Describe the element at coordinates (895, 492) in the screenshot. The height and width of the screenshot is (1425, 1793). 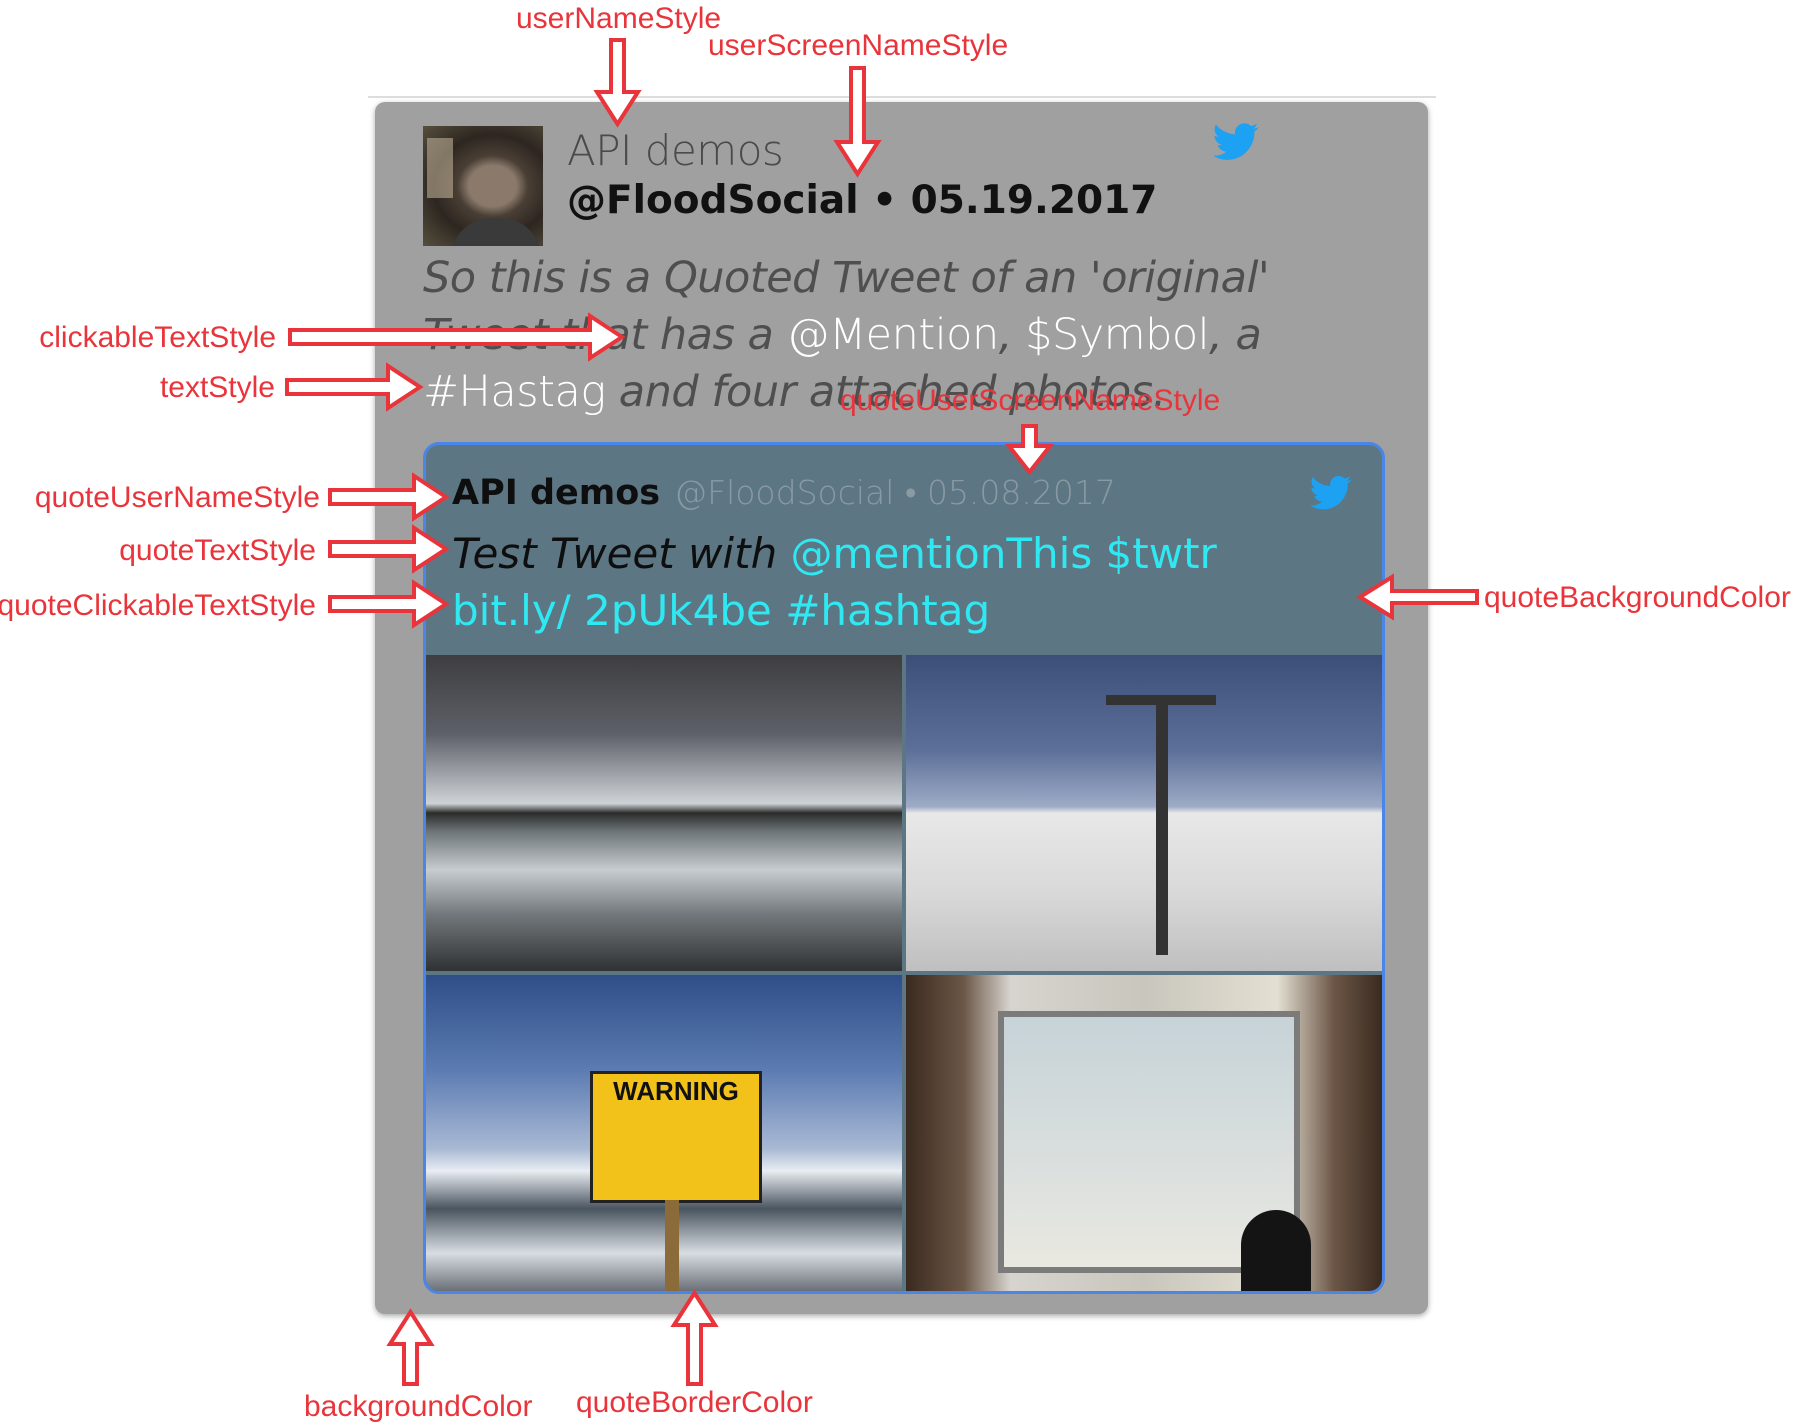
I see `quote-user-screen-name: @FloodSocial • 05.08.2017` at that location.